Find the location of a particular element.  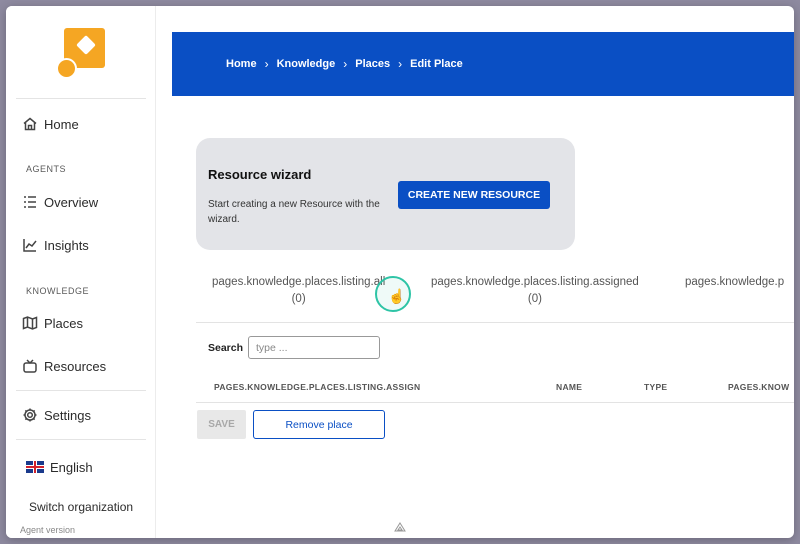

column-header-type: TYPE is located at coordinates (655, 387).